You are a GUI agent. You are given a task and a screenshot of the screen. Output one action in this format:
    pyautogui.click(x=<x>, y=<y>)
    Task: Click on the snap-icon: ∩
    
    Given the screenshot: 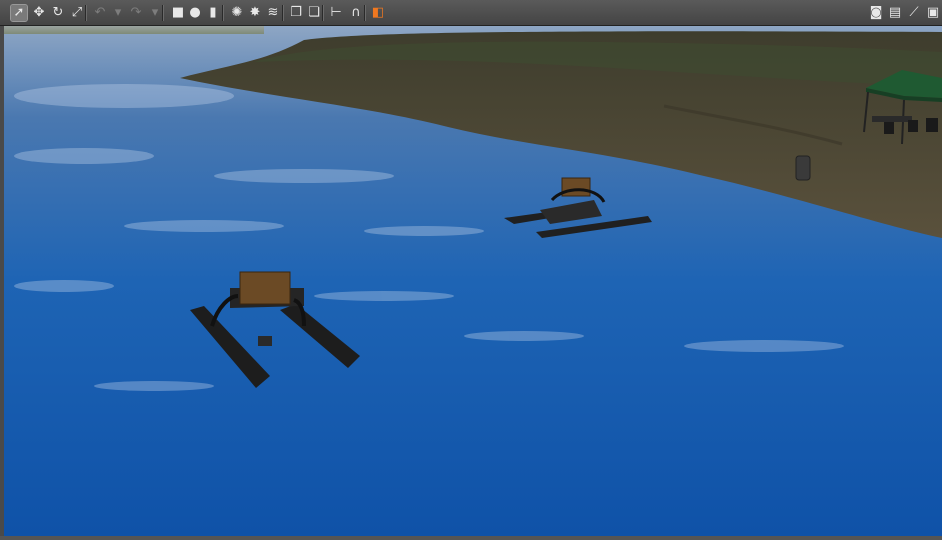 What is the action you would take?
    pyautogui.click(x=356, y=13)
    